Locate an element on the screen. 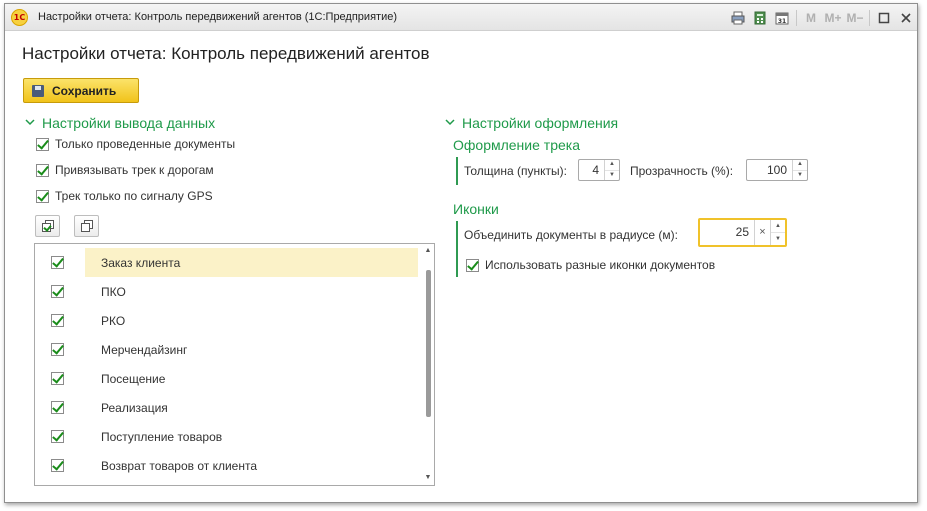 Image resolution: width=927 pixels, height=511 pixels. merge-radius-value: 25 is located at coordinates (727, 232).